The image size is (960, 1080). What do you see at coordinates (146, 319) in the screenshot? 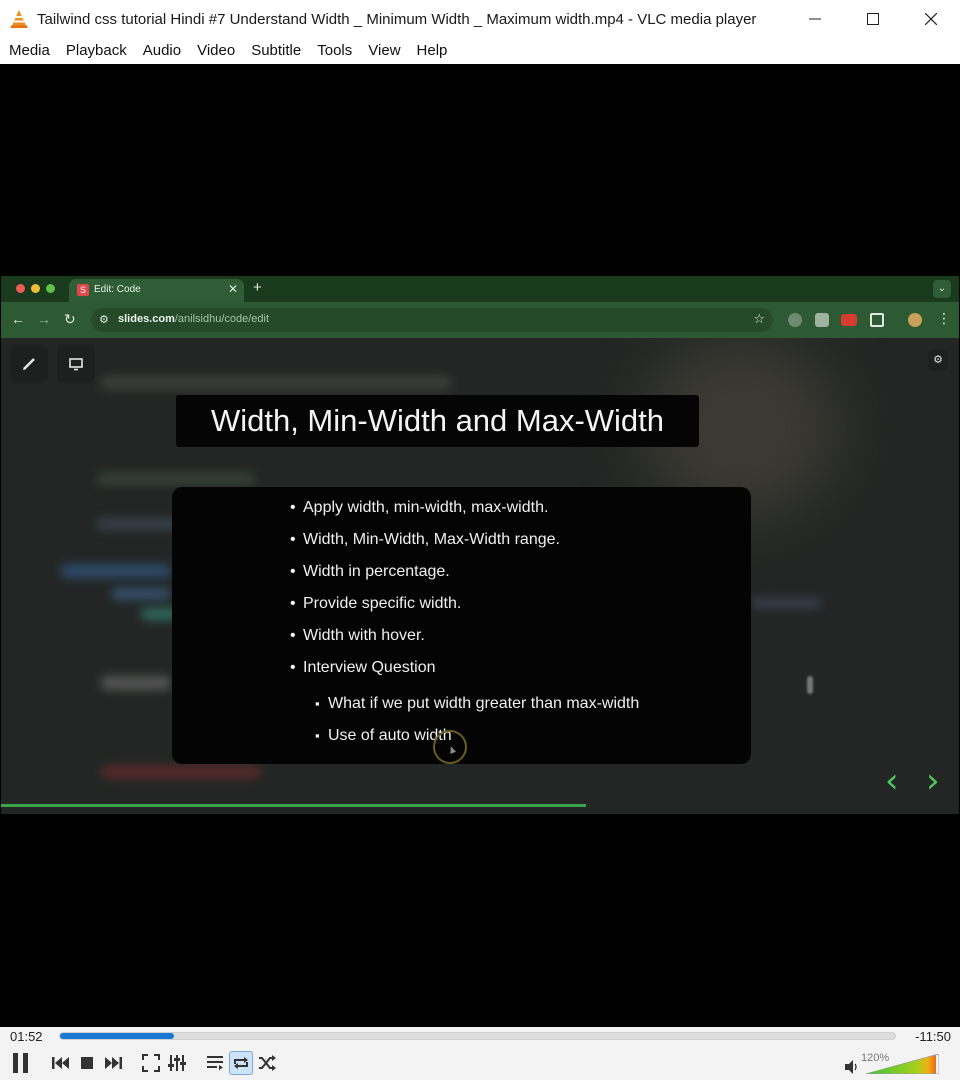
I see `url-domain: slides.com` at bounding box center [146, 319].